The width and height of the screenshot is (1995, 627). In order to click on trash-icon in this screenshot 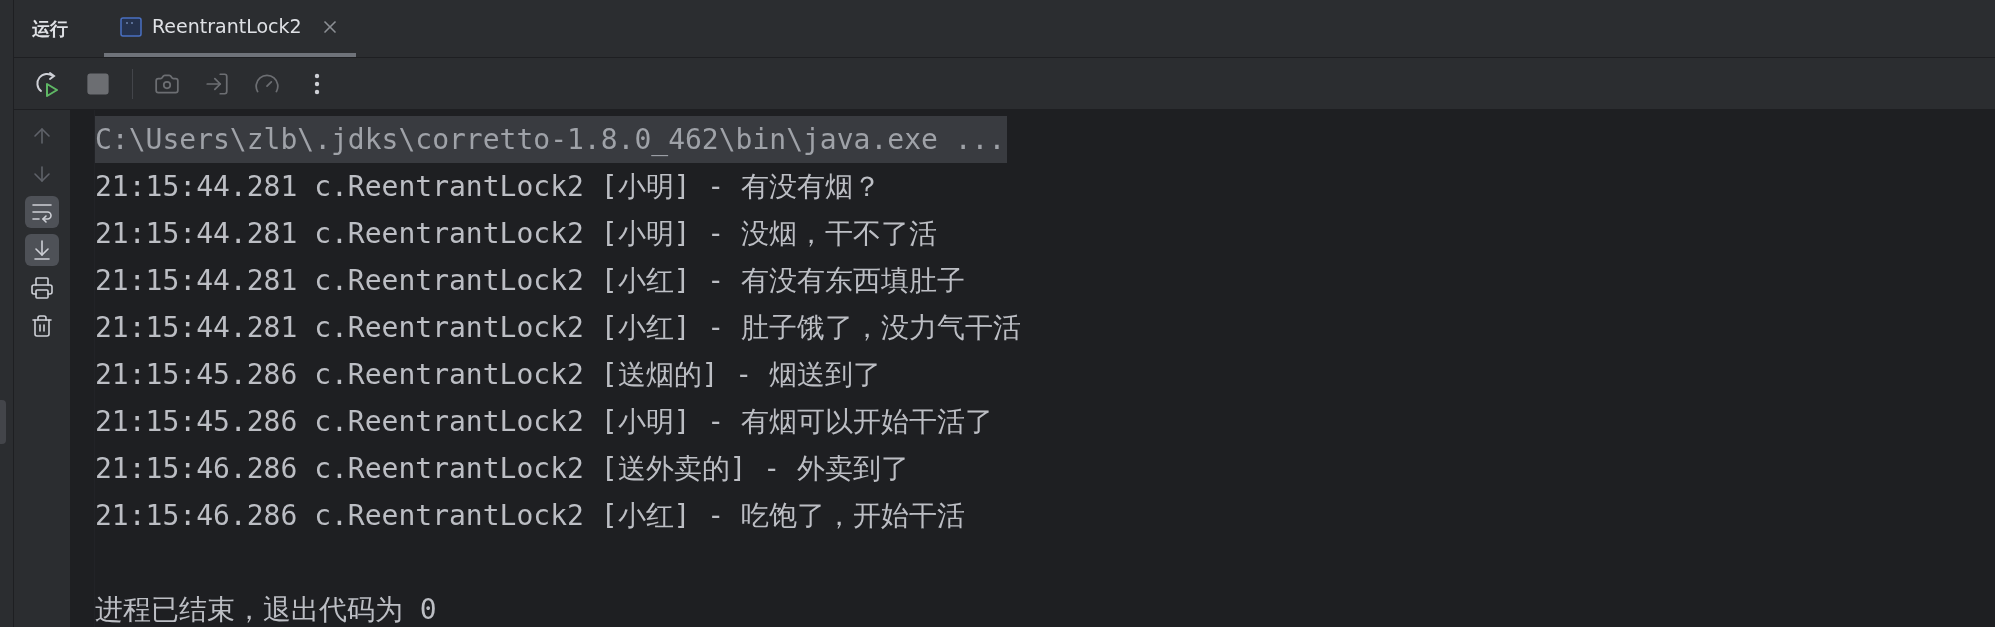, I will do `click(42, 326)`.